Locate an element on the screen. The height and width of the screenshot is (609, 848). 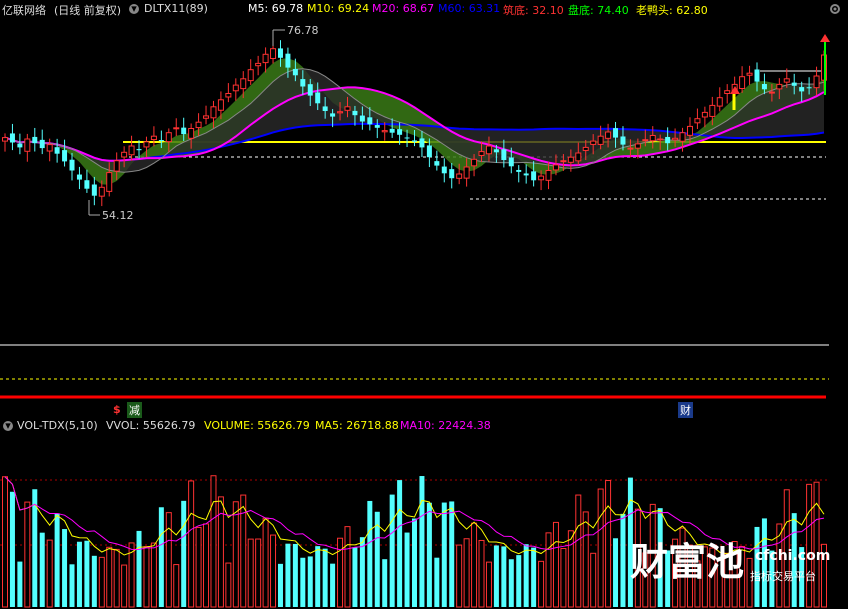
marker-s: $ is located at coordinates (117, 409).